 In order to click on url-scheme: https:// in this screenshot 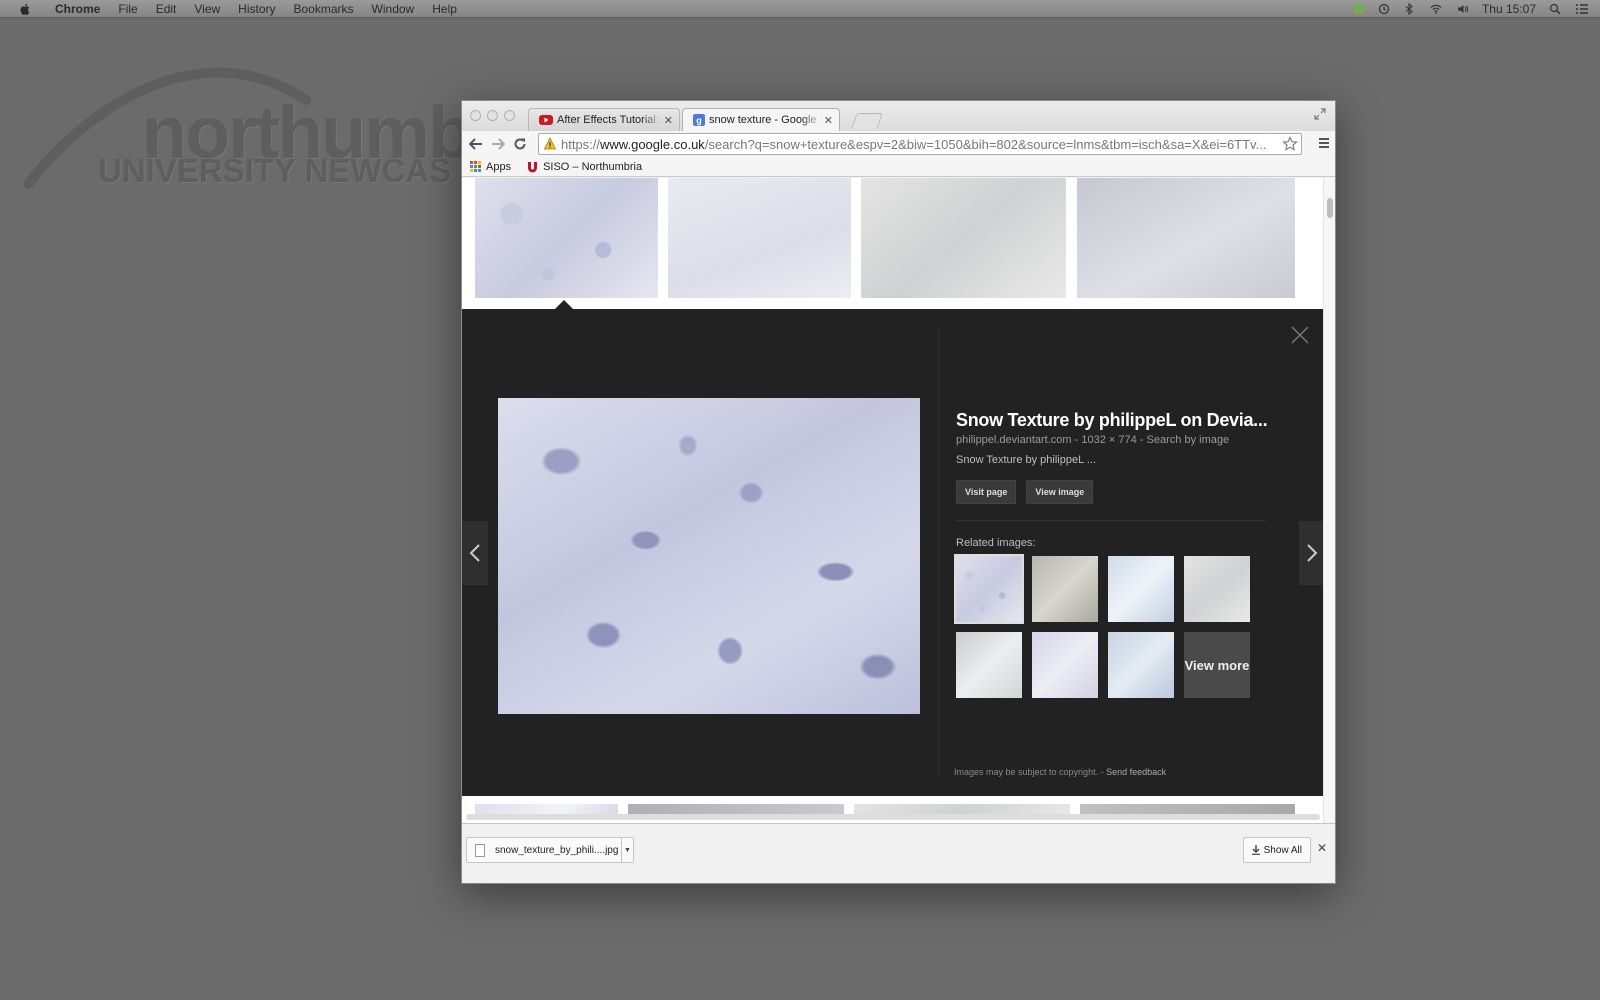, I will do `click(581, 144)`.